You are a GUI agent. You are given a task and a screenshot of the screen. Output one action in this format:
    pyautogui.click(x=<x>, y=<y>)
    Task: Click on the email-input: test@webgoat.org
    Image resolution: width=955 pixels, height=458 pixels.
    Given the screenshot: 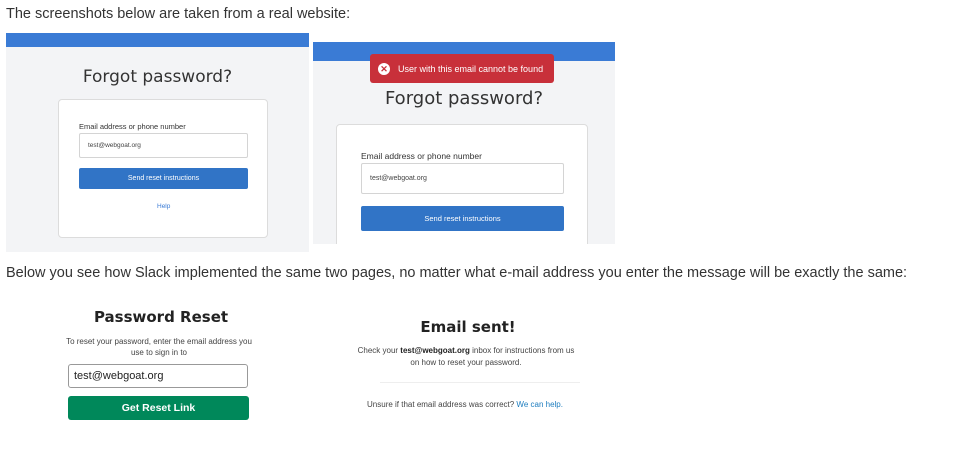 What is the action you would take?
    pyautogui.click(x=158, y=376)
    